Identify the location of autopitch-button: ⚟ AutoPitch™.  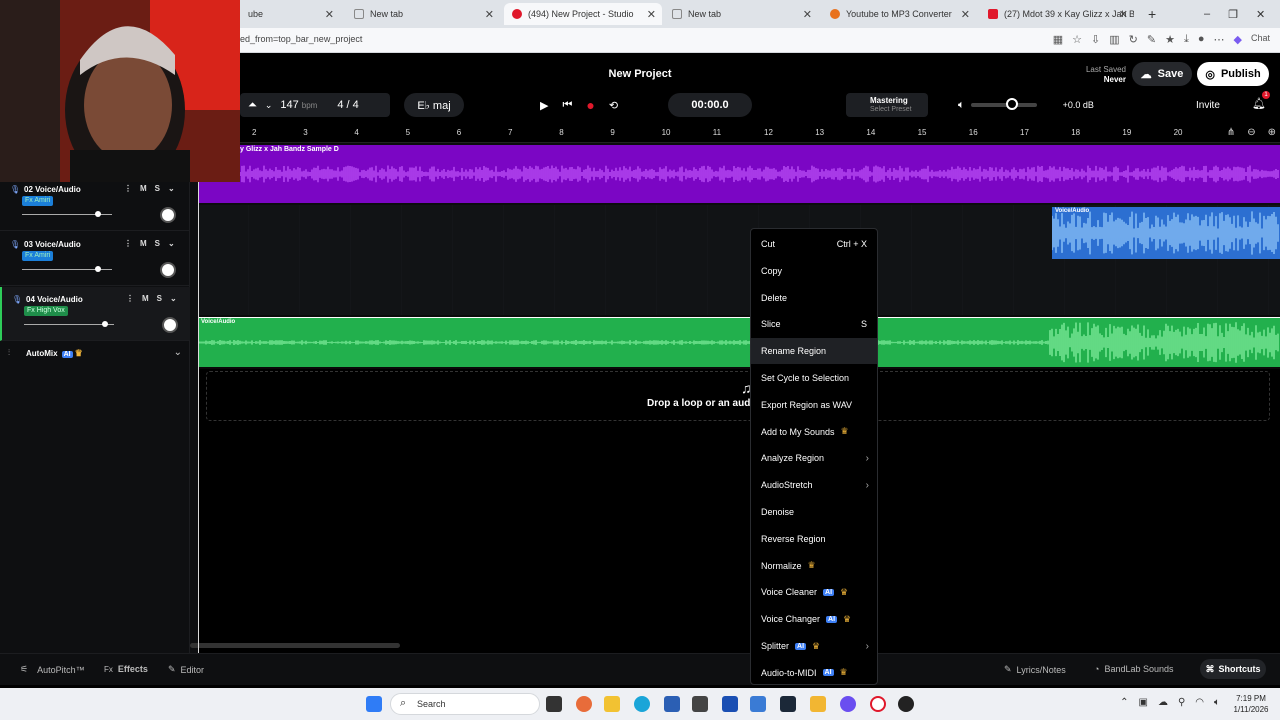
(52, 669).